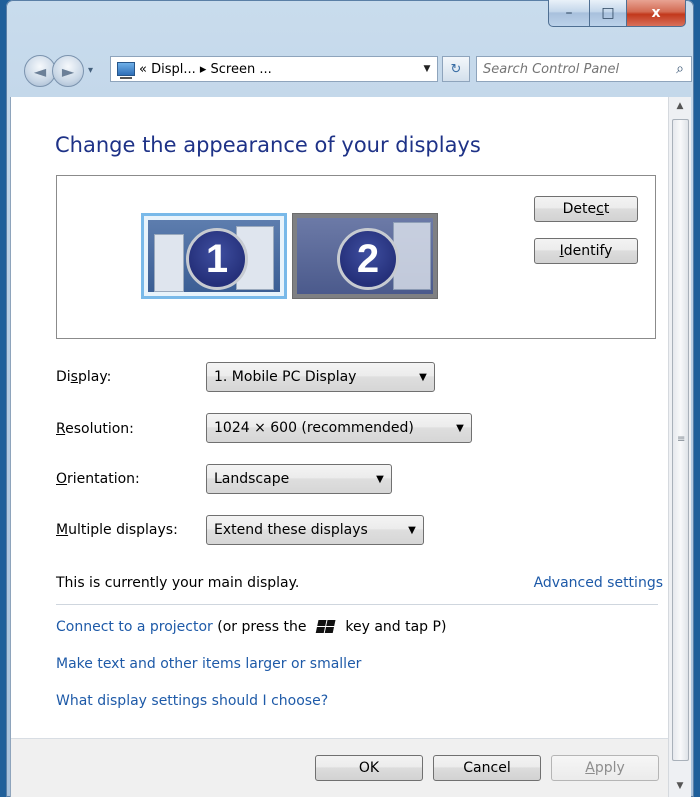 This screenshot has height=797, width=700. Describe the element at coordinates (427, 69) in the screenshot. I see `address-dropdown-icon: ▼` at that location.